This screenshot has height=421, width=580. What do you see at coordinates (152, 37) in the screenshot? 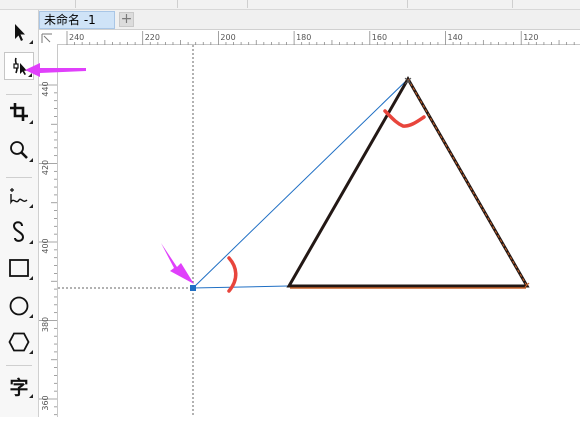
I see `ruler-label: 220` at bounding box center [152, 37].